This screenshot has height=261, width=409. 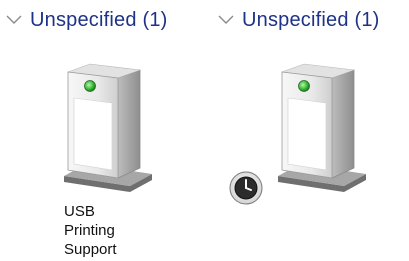 I want to click on device-label: USB Printing Support, so click(x=90, y=230).